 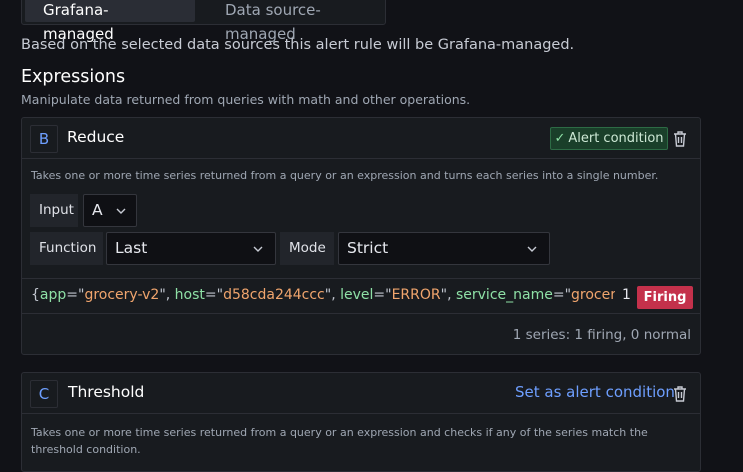 I want to click on datasource-managed-option: Data source-managed, so click(x=296, y=21).